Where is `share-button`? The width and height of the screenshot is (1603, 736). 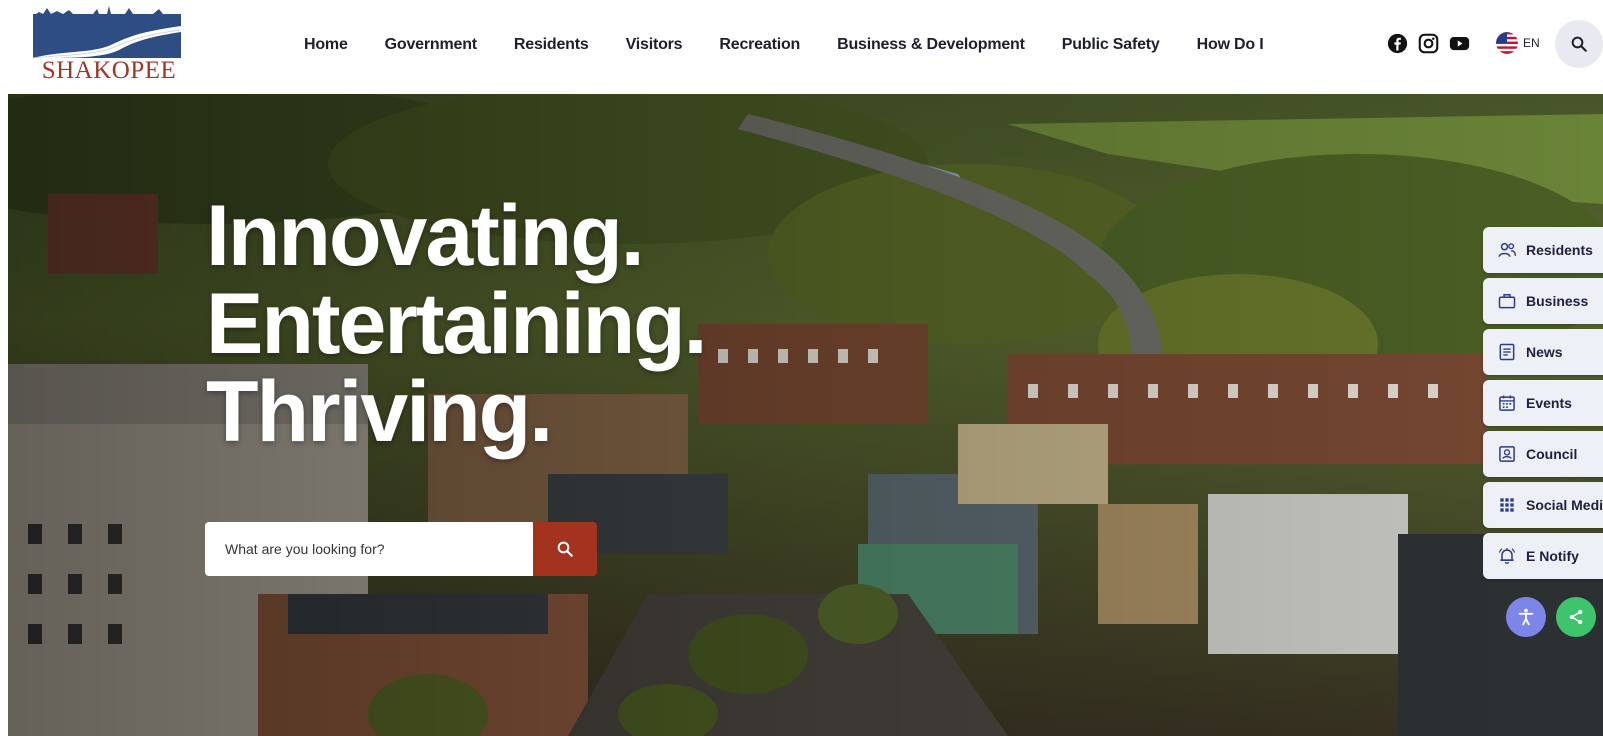
share-button is located at coordinates (1576, 617).